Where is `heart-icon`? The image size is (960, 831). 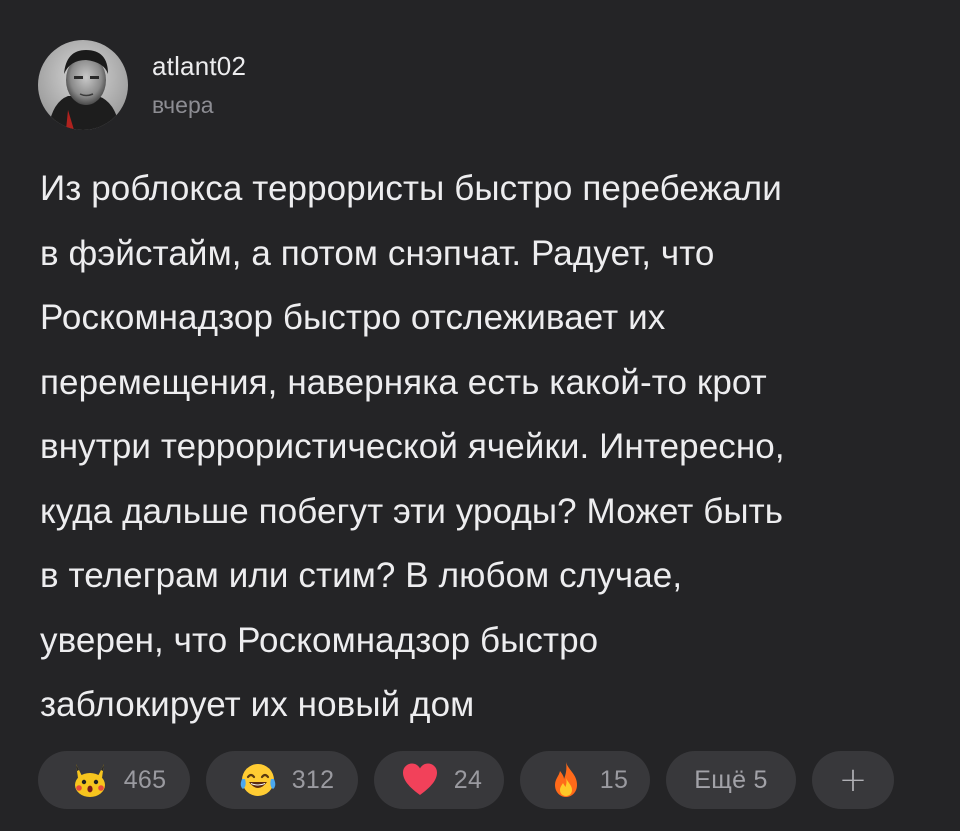 heart-icon is located at coordinates (420, 780).